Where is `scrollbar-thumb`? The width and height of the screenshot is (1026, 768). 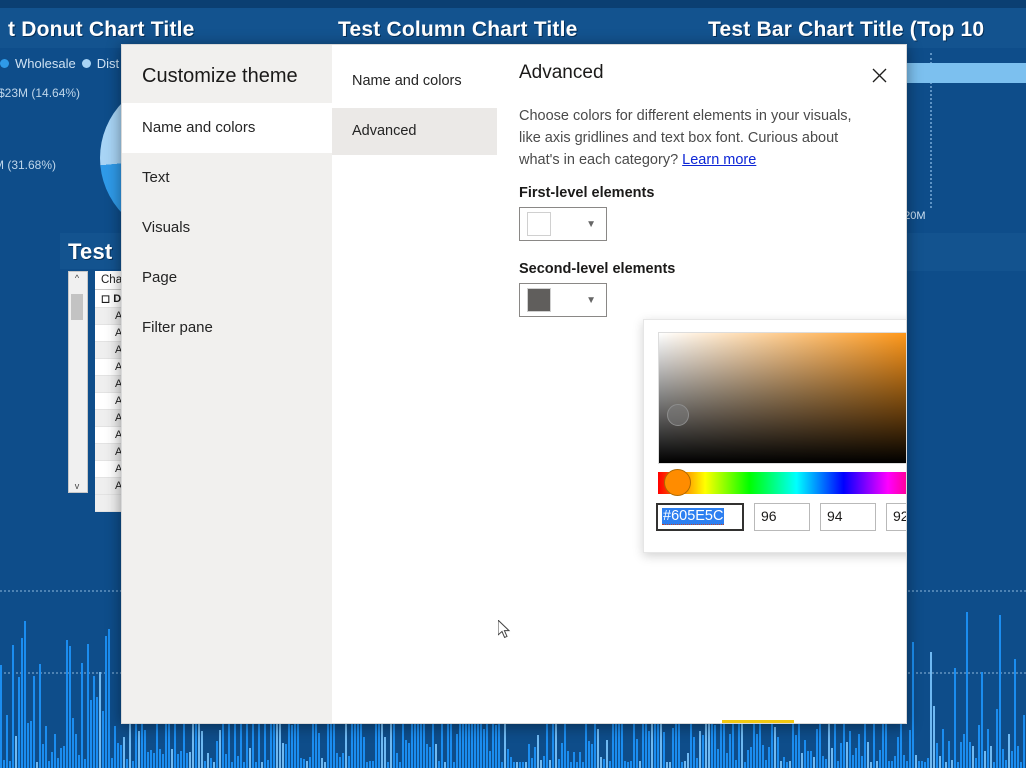 scrollbar-thumb is located at coordinates (77, 307).